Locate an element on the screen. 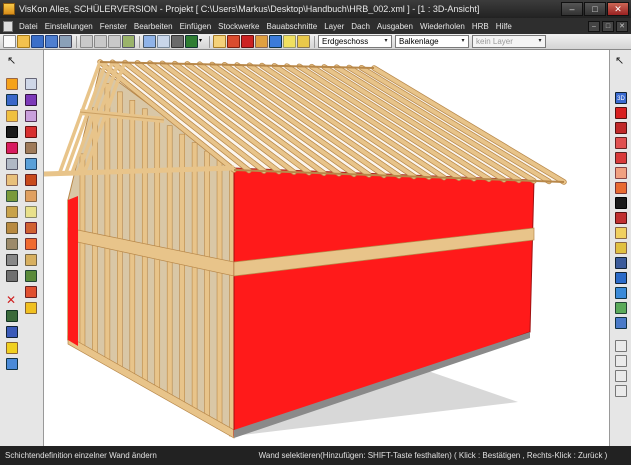 Image resolution: width=631 pixels, height=465 pixels. wall-draw-icon is located at coordinates (12, 84).